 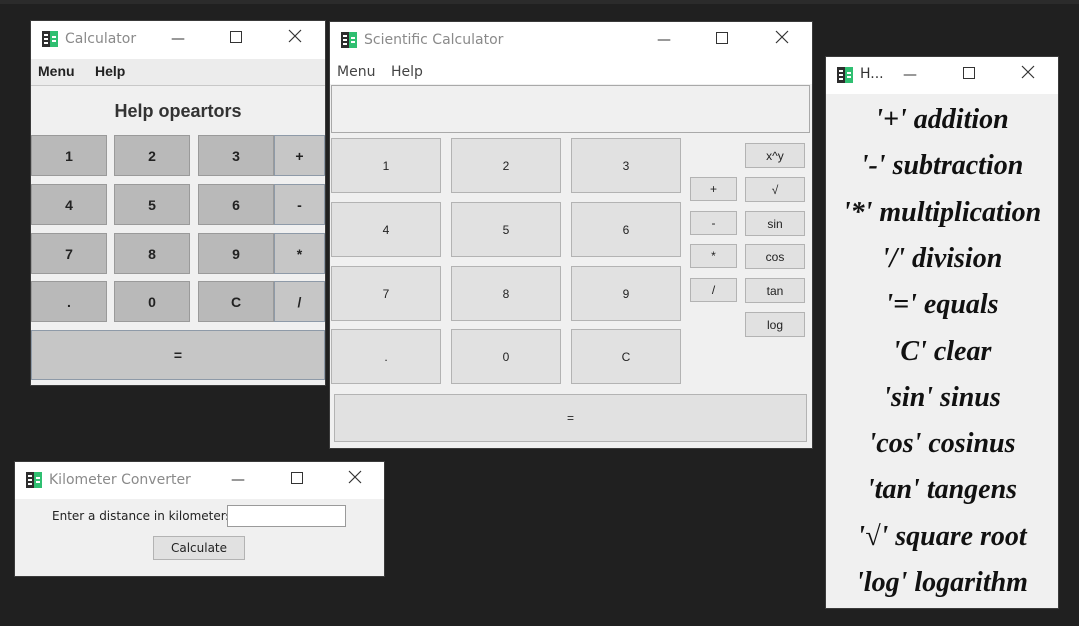 What do you see at coordinates (506, 165) in the screenshot?
I see `digit-button: 2` at bounding box center [506, 165].